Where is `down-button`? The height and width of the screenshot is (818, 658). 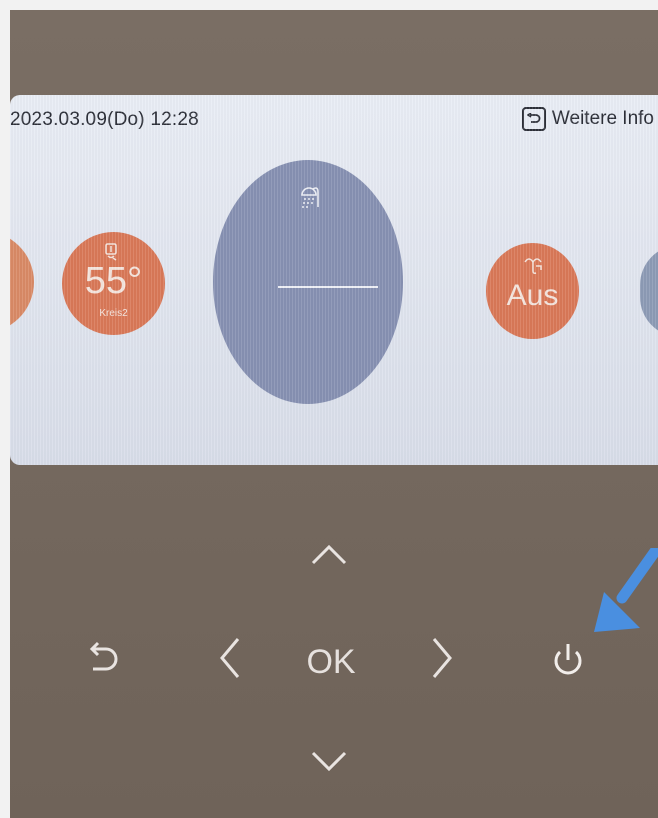
down-button is located at coordinates (329, 762).